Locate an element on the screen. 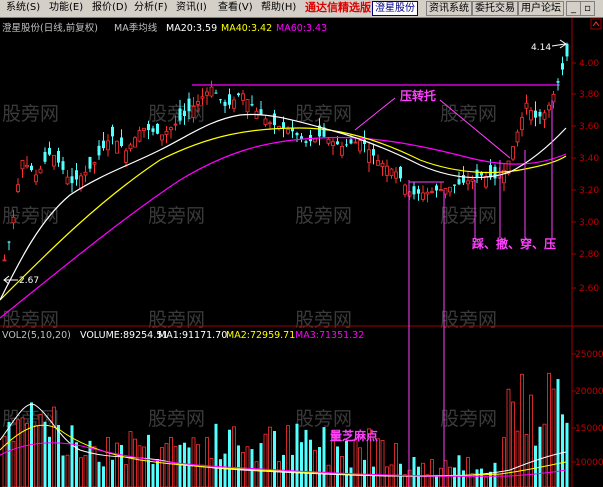 This screenshot has width=603, height=487. vol-ma2-value: MA2:72959.71 is located at coordinates (260, 335).